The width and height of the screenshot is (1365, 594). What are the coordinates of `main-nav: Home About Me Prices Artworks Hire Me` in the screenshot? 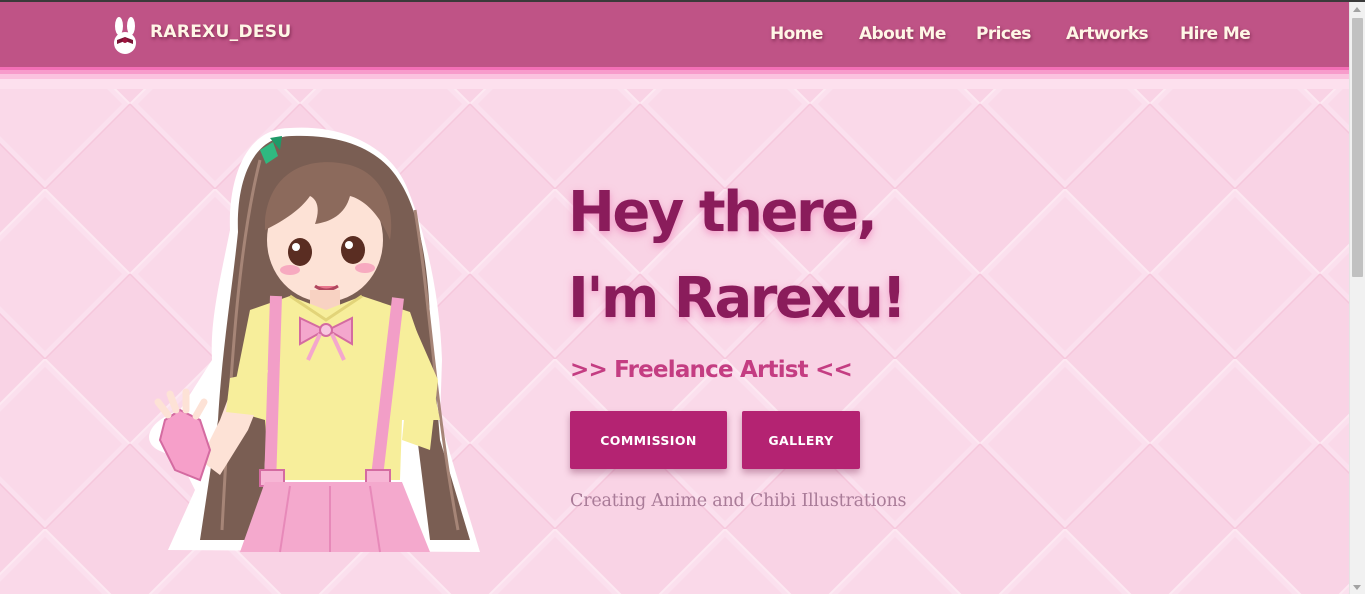 It's located at (674, 36).